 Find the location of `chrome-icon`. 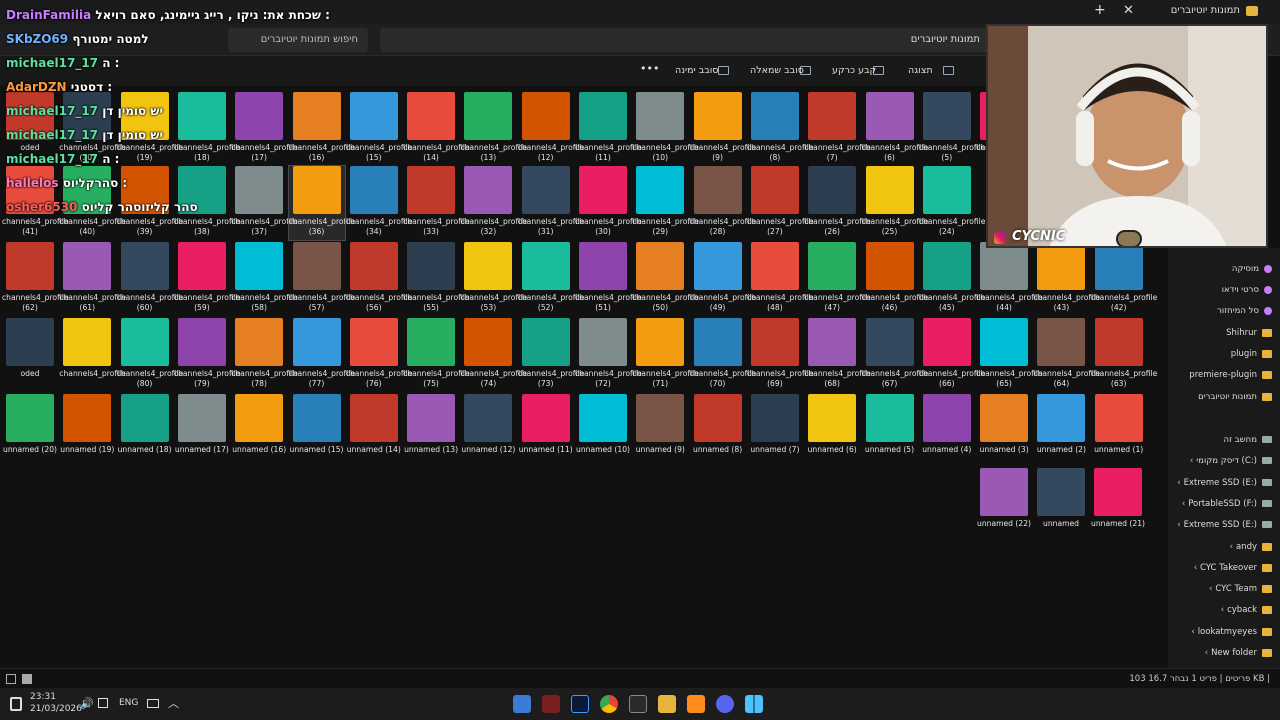

chrome-icon is located at coordinates (609, 704).